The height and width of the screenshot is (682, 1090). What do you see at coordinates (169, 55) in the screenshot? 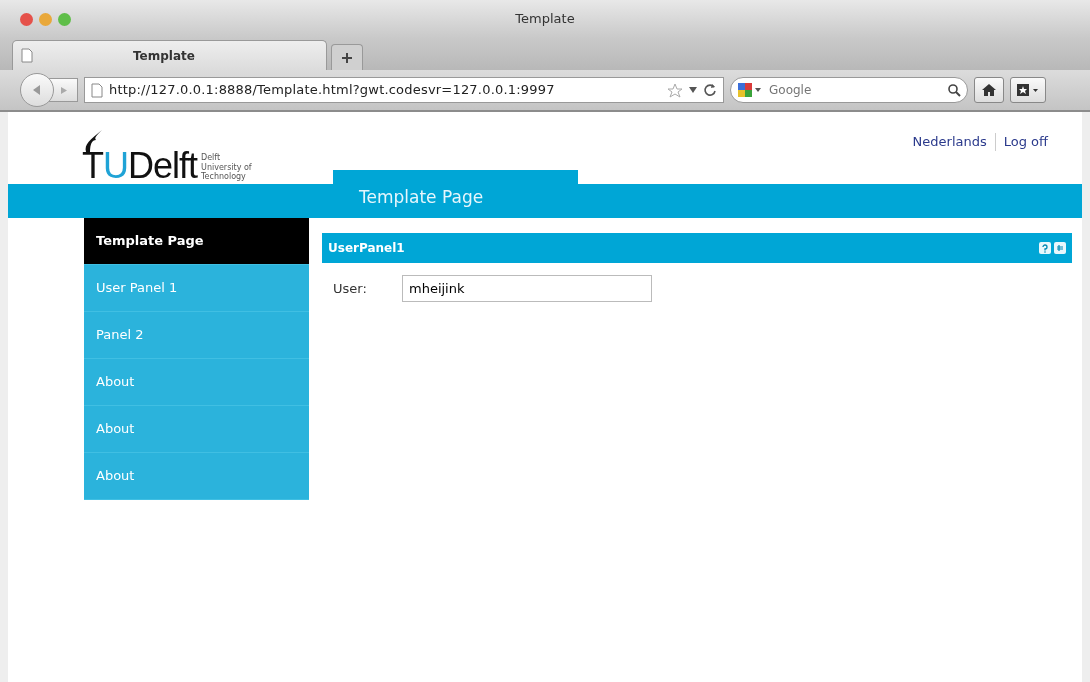
I see `browser-tab: Template` at bounding box center [169, 55].